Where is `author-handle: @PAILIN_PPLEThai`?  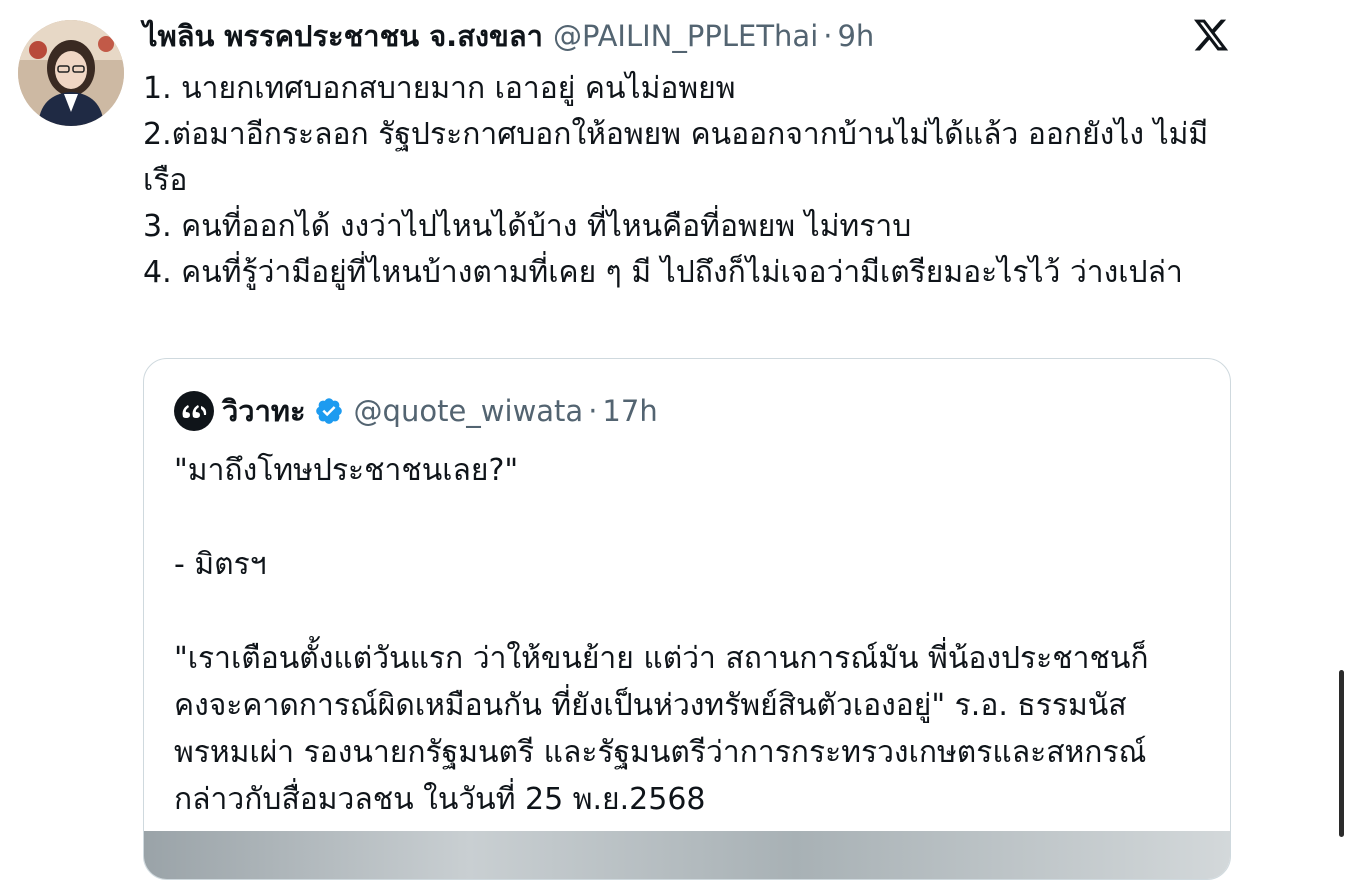
author-handle: @PAILIN_PPLEThai is located at coordinates (685, 36).